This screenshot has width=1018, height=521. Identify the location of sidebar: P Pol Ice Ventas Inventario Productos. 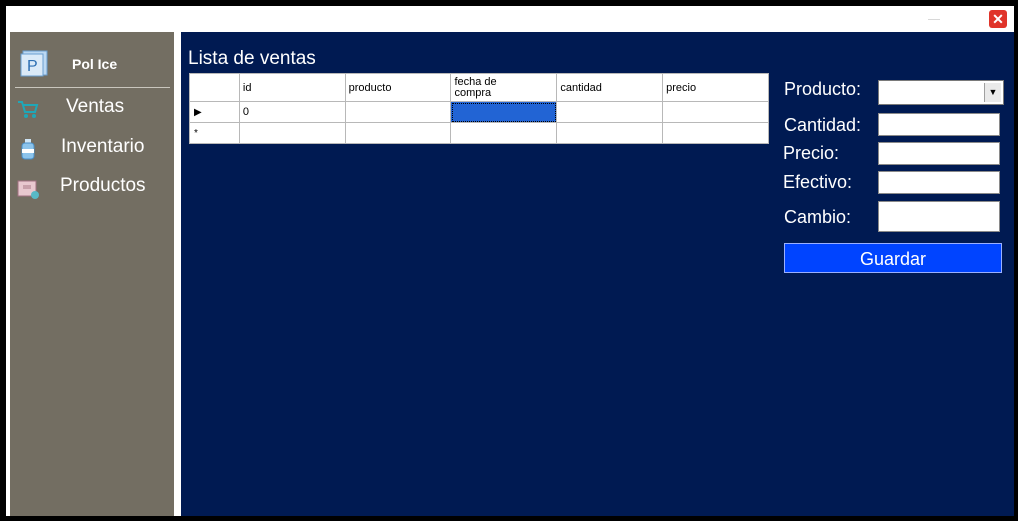
(92, 274).